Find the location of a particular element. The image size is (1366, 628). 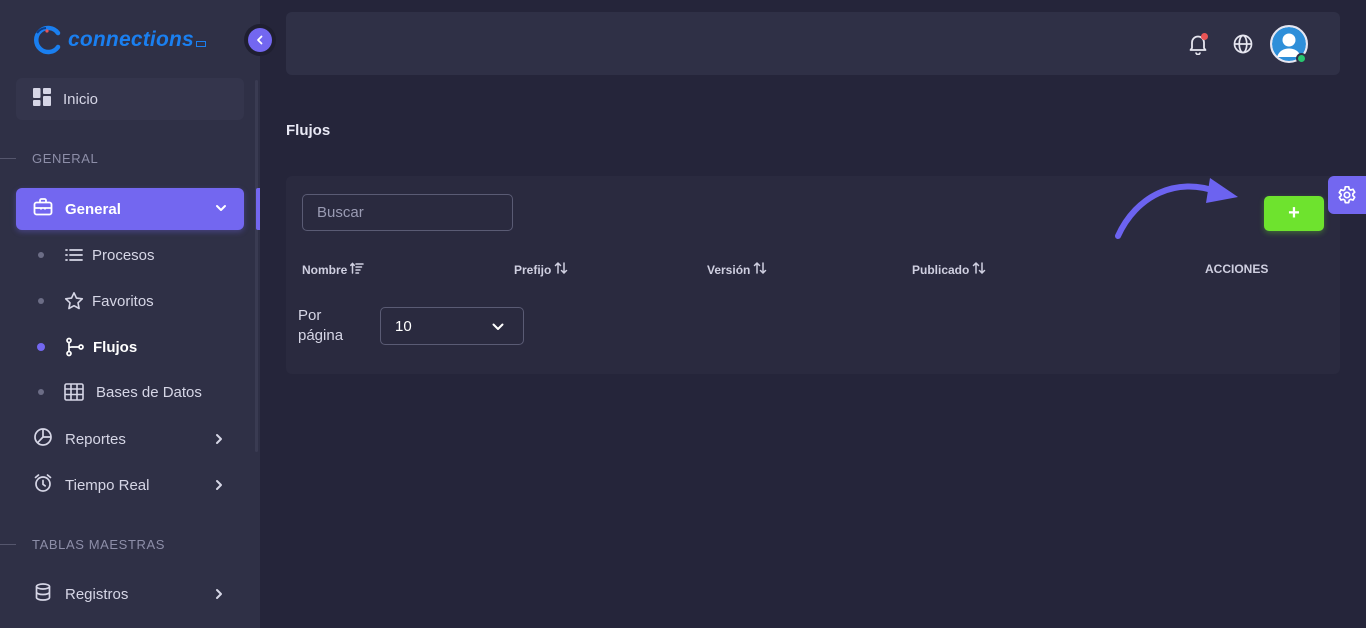

sidebar-subitem-label: Flujos is located at coordinates (115, 347).